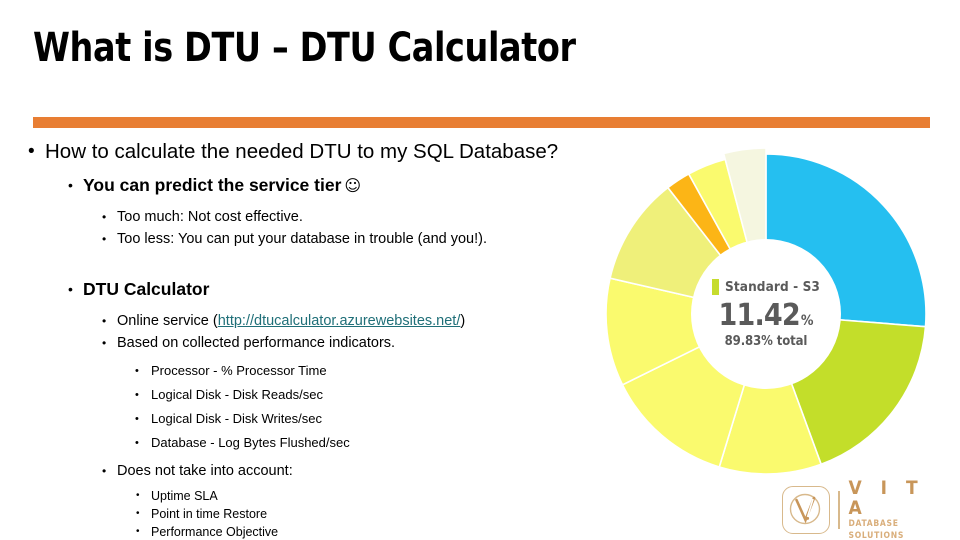  I want to click on too-much-text: Too much: Not cost effective., so click(210, 217).